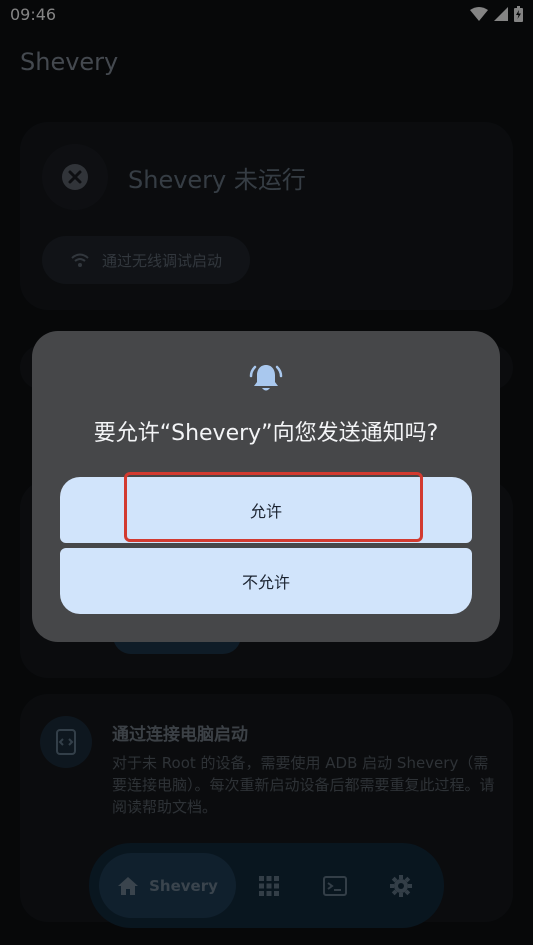 Image resolution: width=533 pixels, height=945 pixels. I want to click on dialog-title: 要允许“Shevery”向您发送通知吗?, so click(266, 433).